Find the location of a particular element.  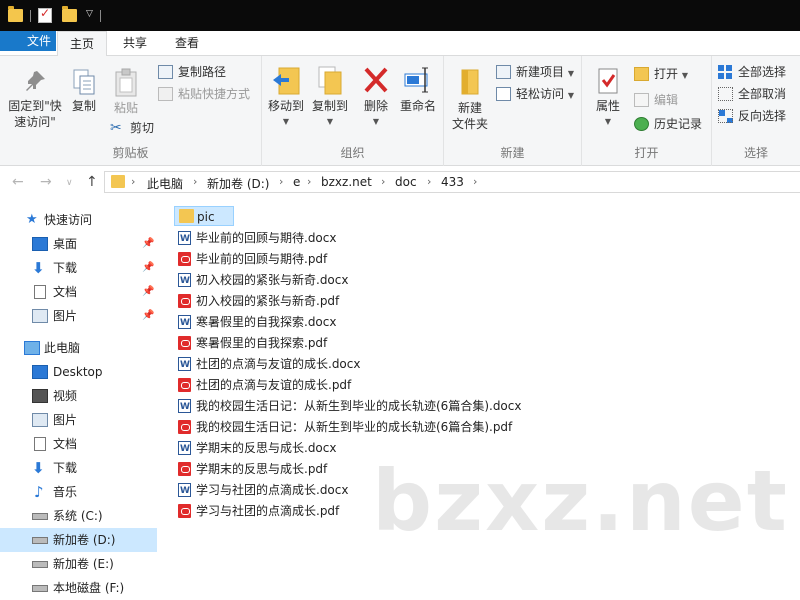

tab-view: 查看 is located at coordinates (187, 43).